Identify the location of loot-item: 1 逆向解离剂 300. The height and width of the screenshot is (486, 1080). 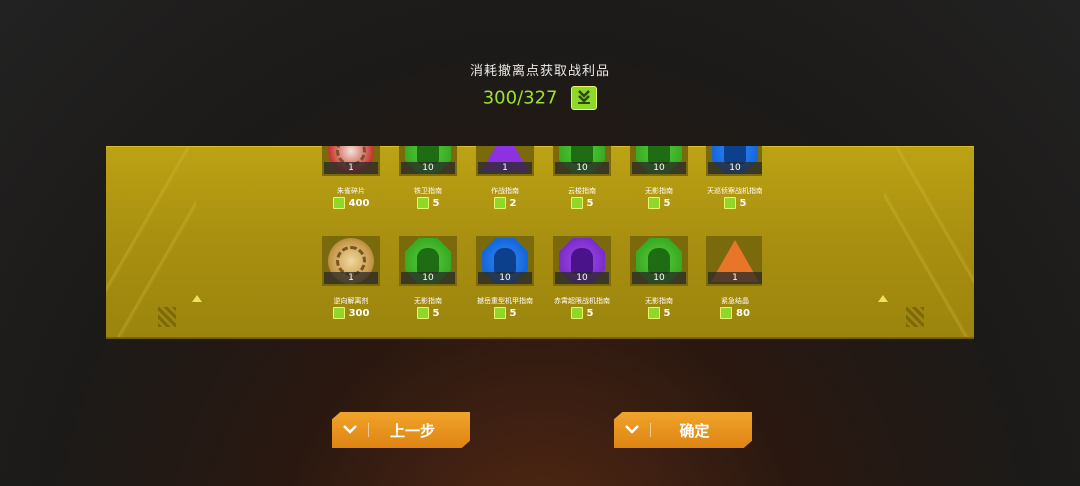
(351, 277).